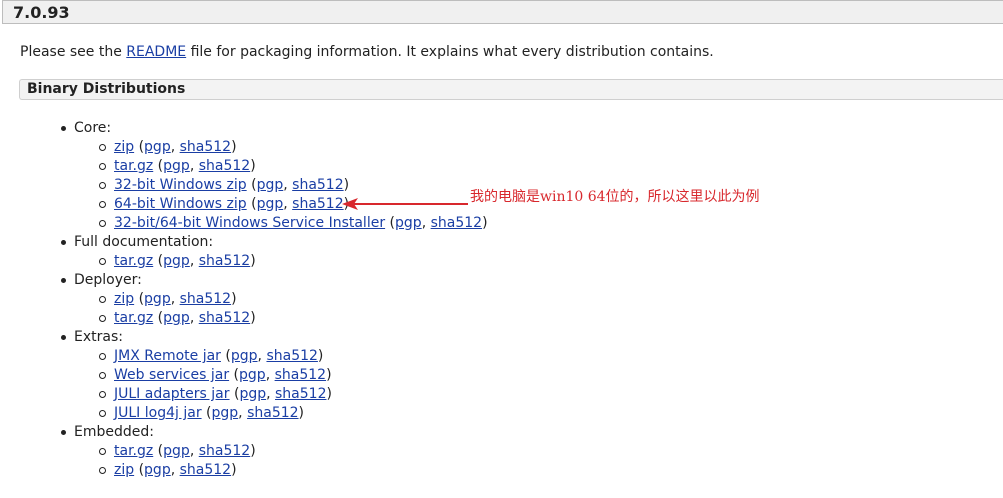  I want to click on version-header: 7.0.93, so click(502, 12).